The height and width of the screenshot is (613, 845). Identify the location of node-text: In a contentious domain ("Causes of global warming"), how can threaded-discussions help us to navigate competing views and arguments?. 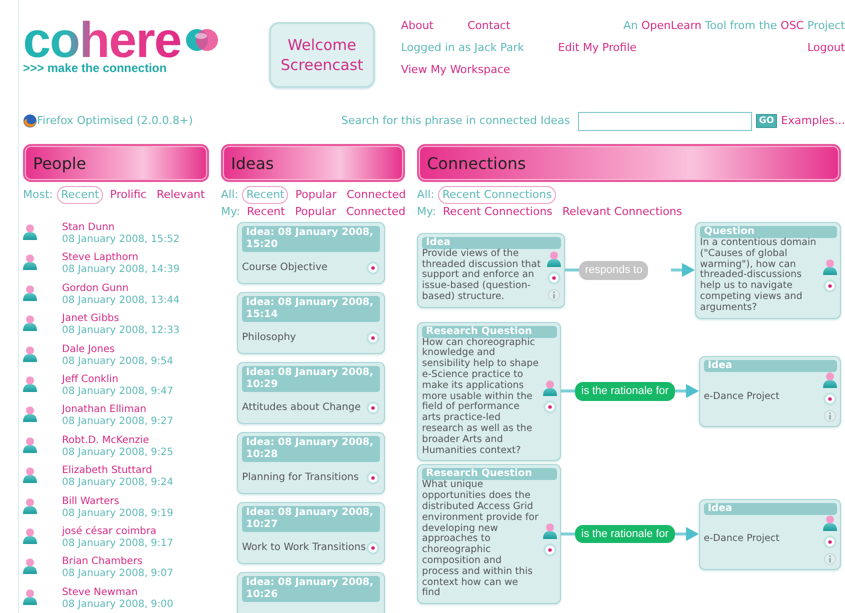
(759, 276).